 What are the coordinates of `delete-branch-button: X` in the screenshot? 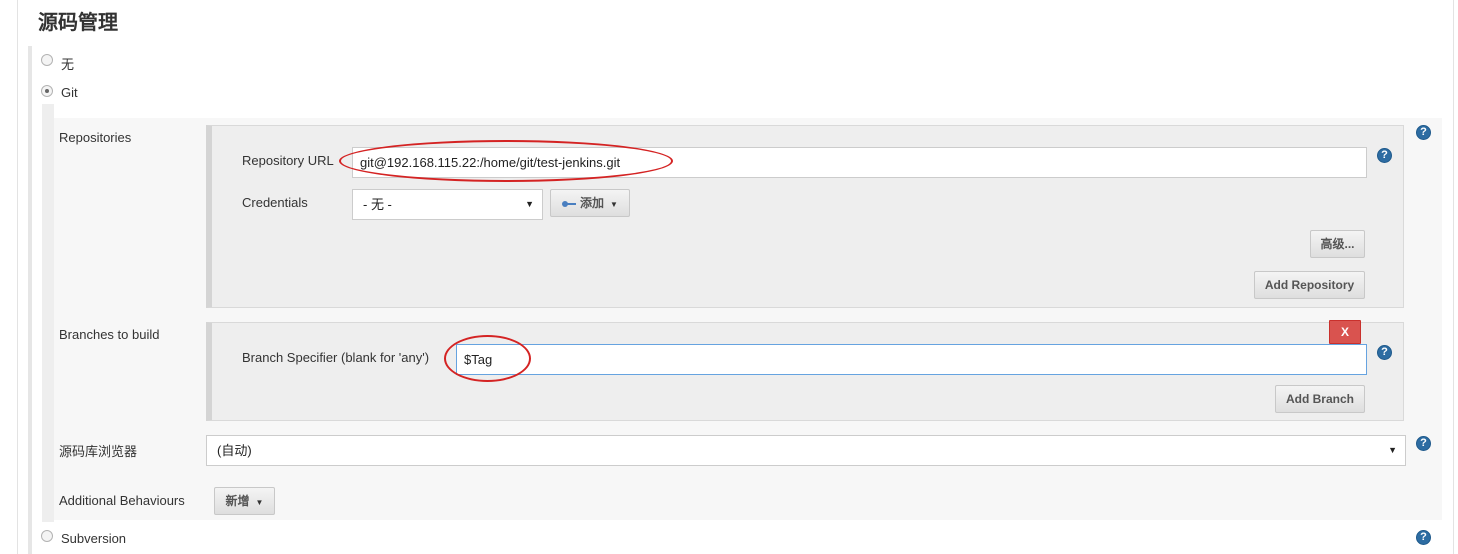 It's located at (1345, 332).